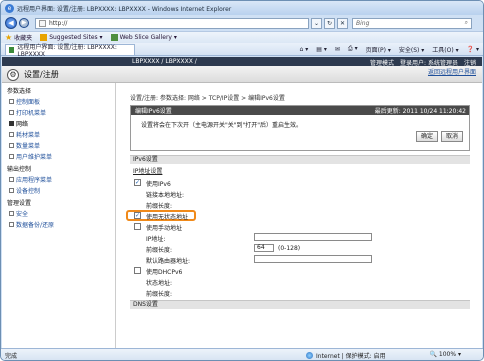 This screenshot has width=484, height=361. Describe the element at coordinates (329, 23) in the screenshot. I see `refresh-button: ↻` at that location.